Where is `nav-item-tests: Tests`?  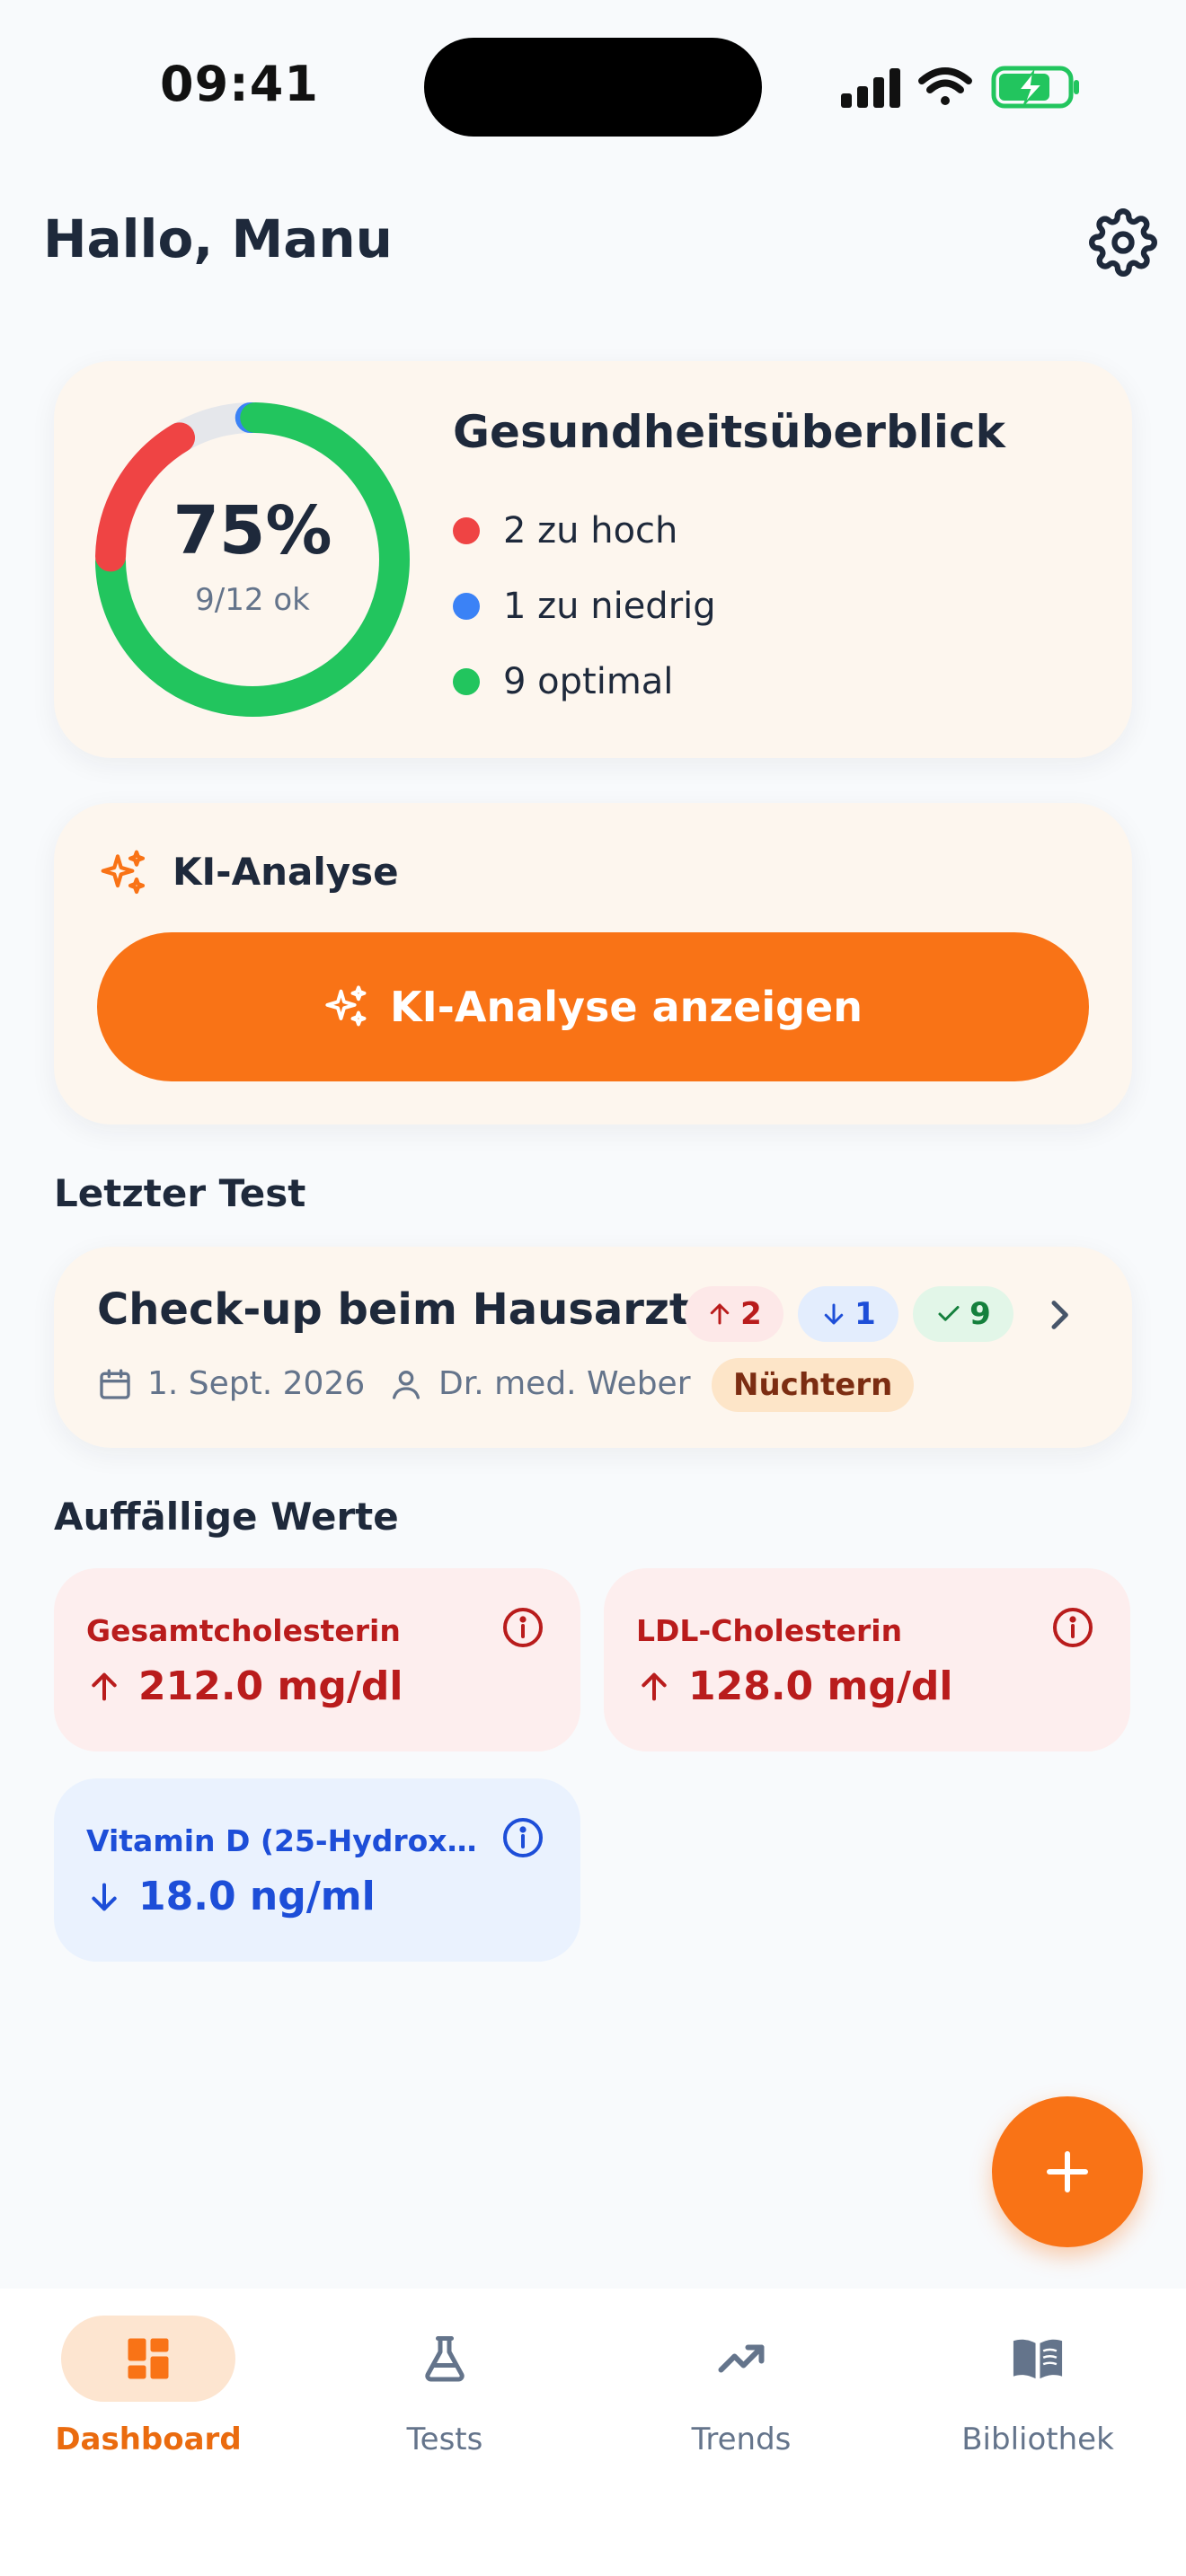 nav-item-tests: Tests is located at coordinates (444, 2386).